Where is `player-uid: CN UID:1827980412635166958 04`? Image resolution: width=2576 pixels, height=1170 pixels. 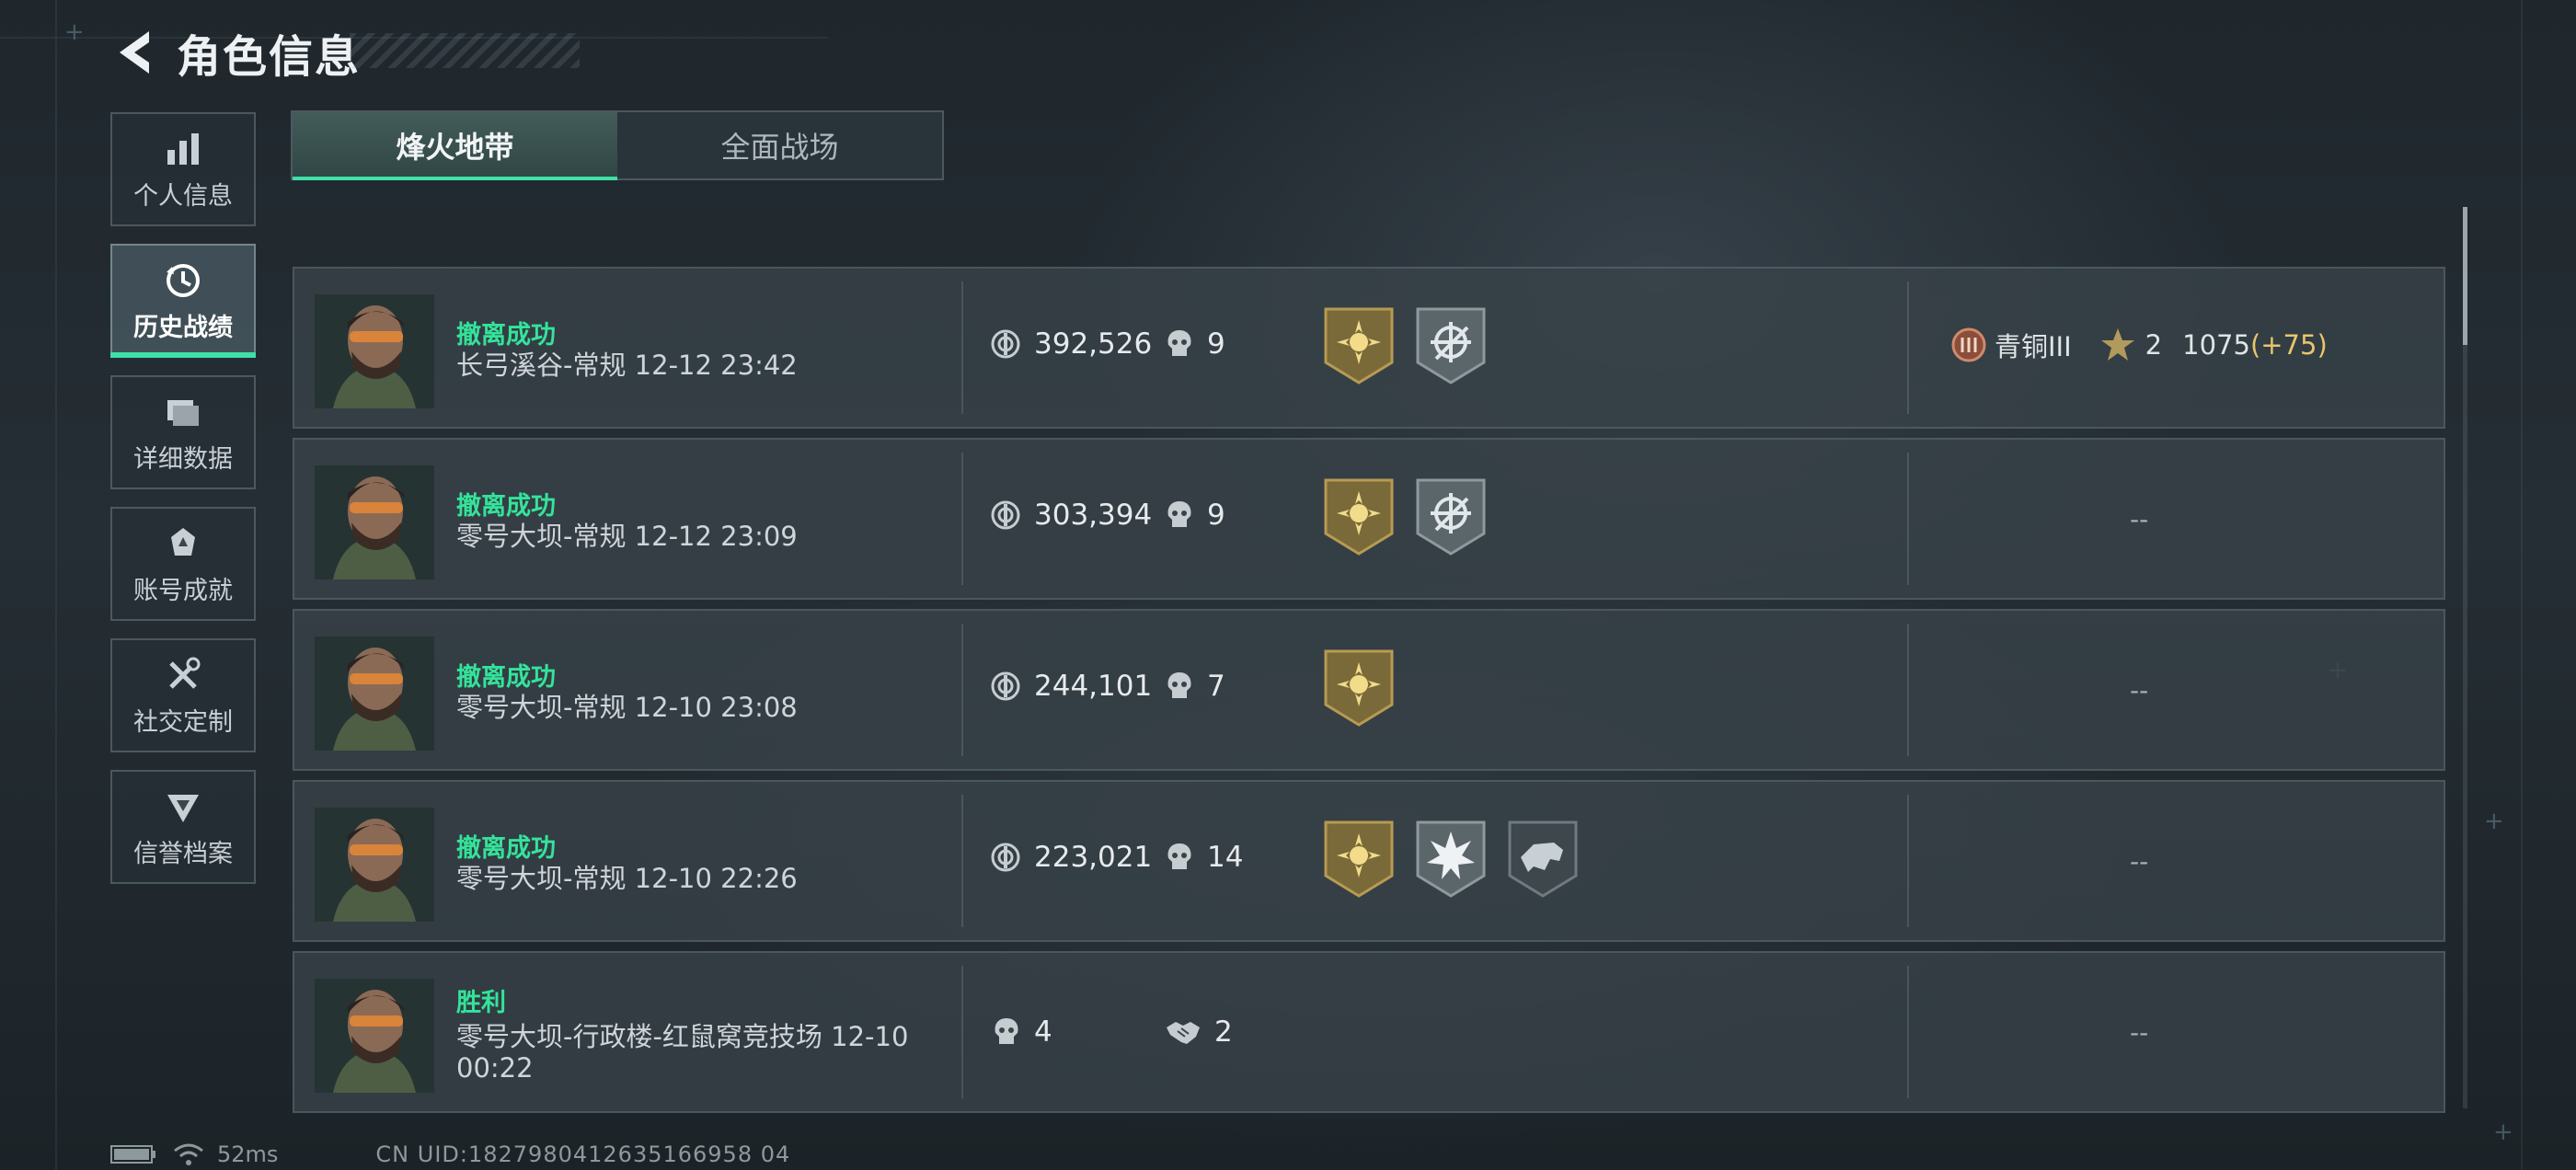
player-uid: CN UID:1827980412635166958 04 is located at coordinates (583, 1154).